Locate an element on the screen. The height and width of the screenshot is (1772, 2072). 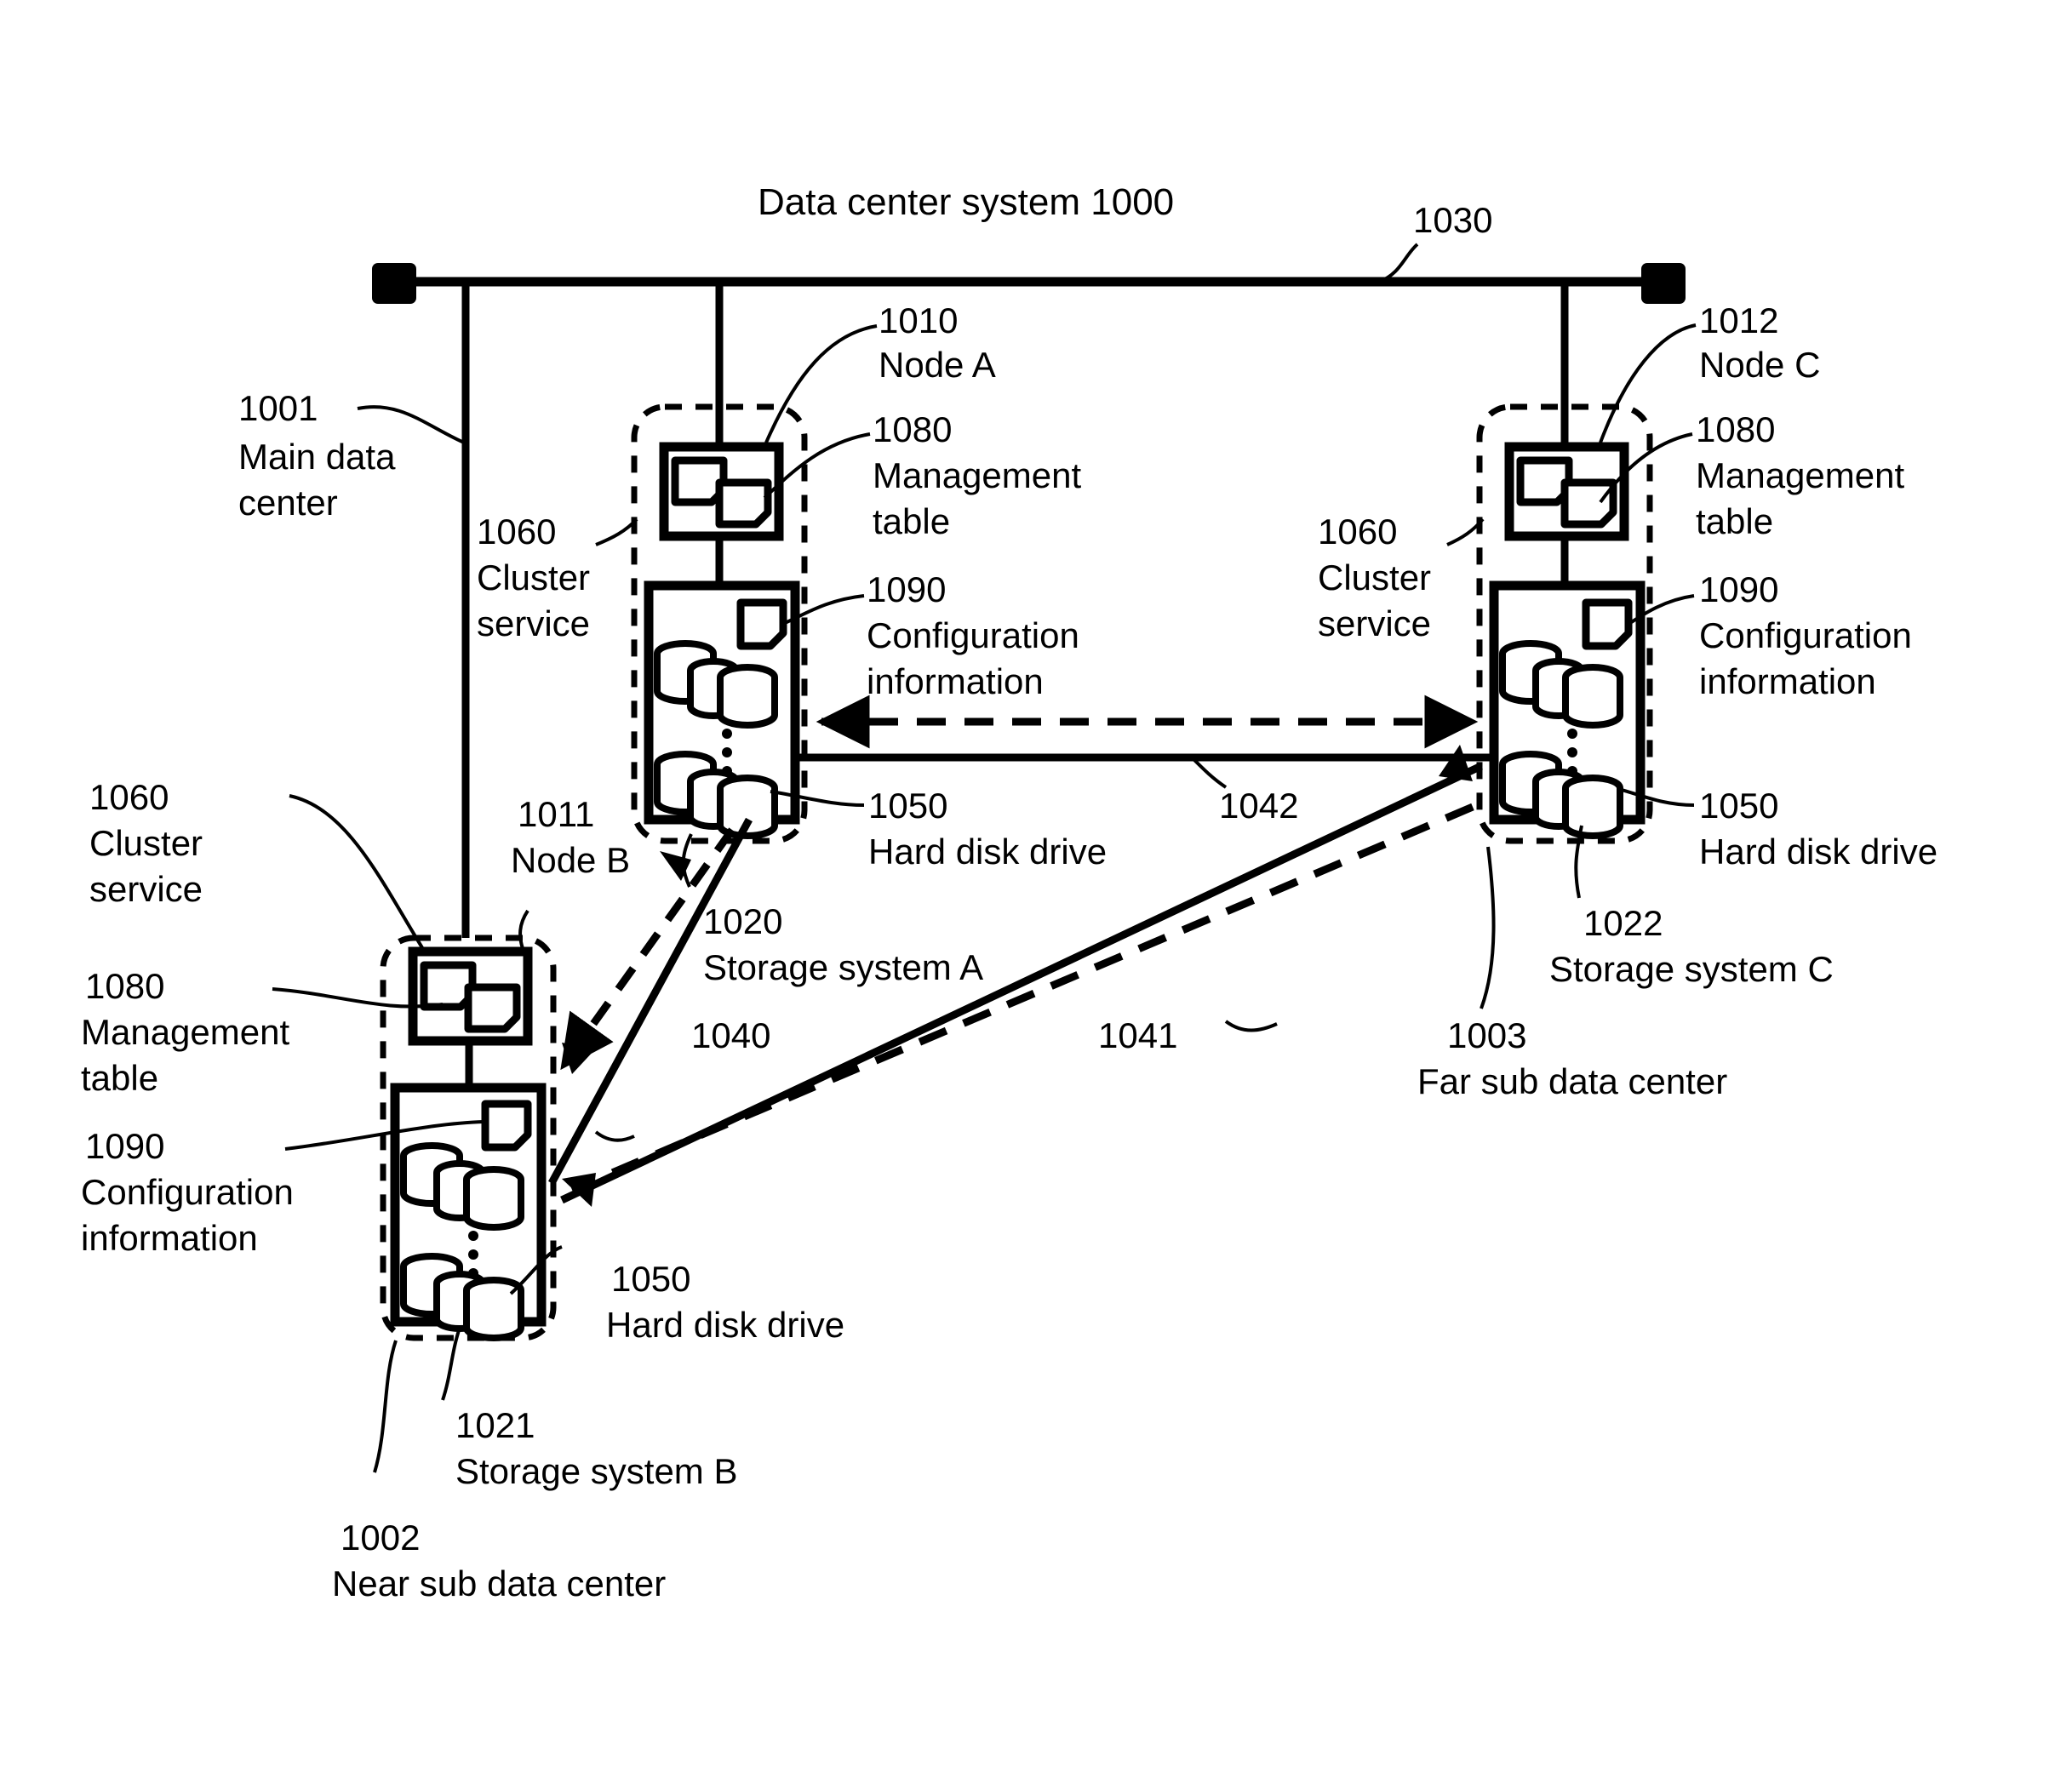
ref-label-1050-storage-b: 1050 is located at coordinates (651, 1279).